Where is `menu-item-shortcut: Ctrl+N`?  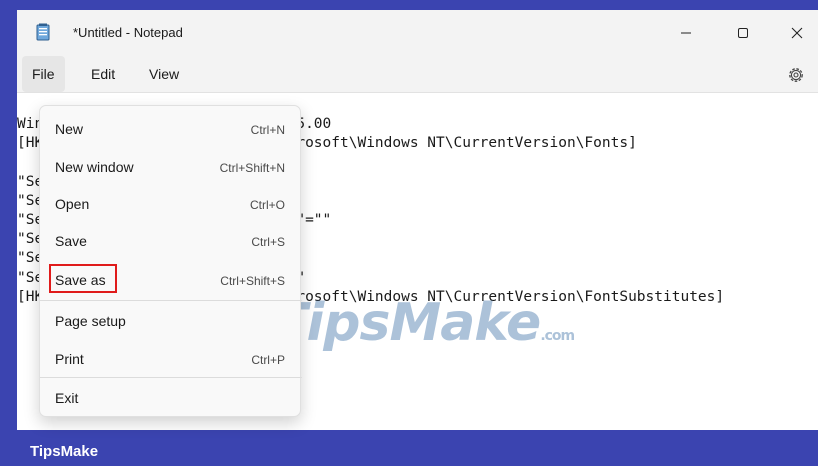 menu-item-shortcut: Ctrl+N is located at coordinates (267, 130).